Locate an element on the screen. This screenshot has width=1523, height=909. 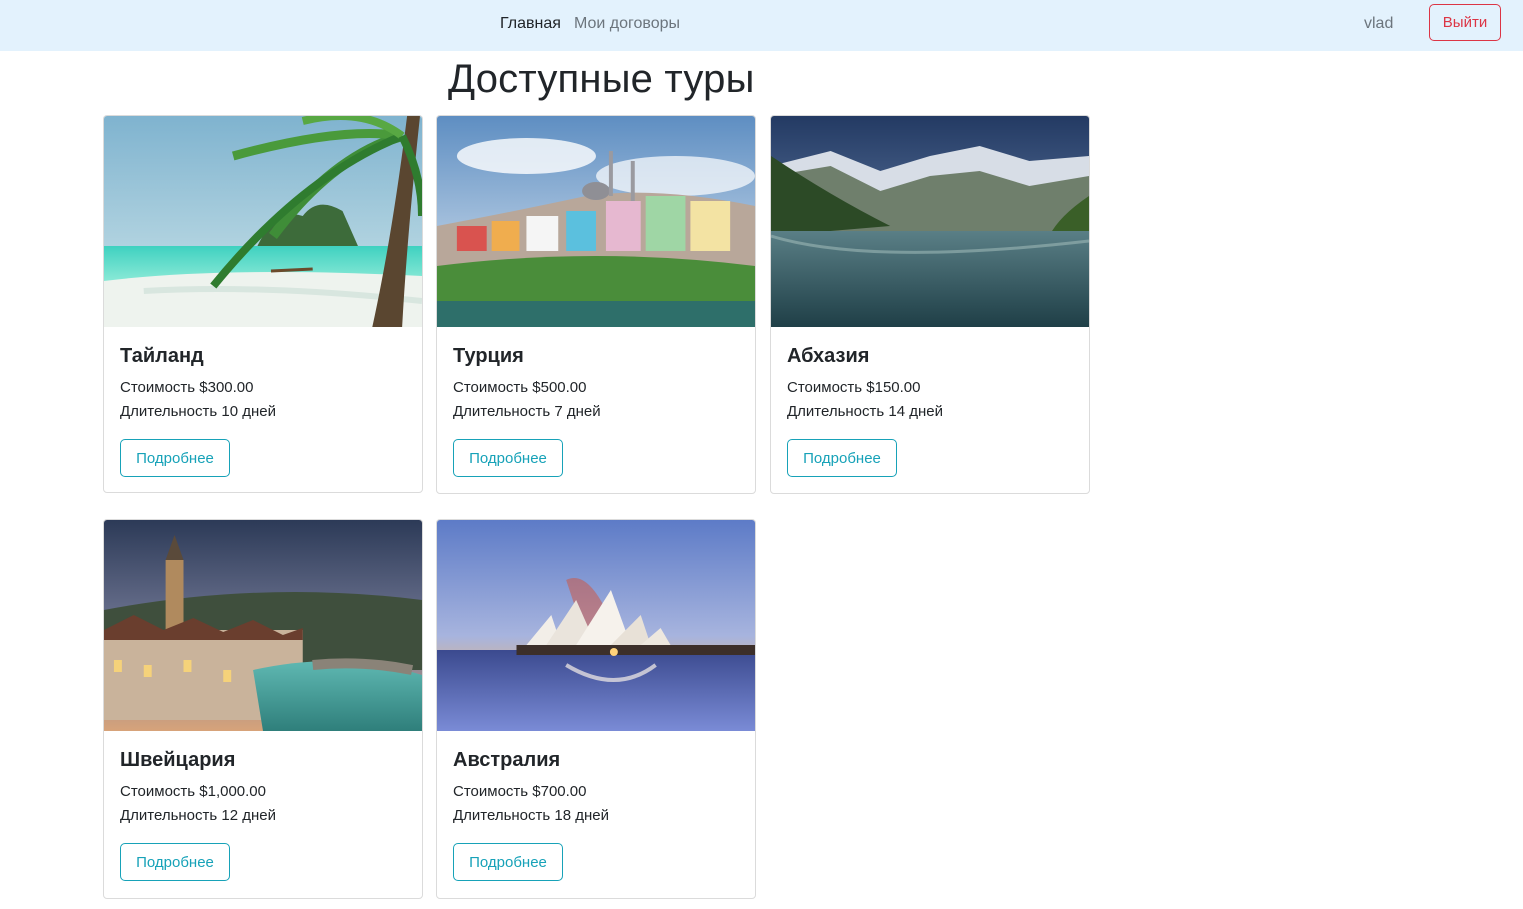
tour-title: Швейцария is located at coordinates (178, 760).